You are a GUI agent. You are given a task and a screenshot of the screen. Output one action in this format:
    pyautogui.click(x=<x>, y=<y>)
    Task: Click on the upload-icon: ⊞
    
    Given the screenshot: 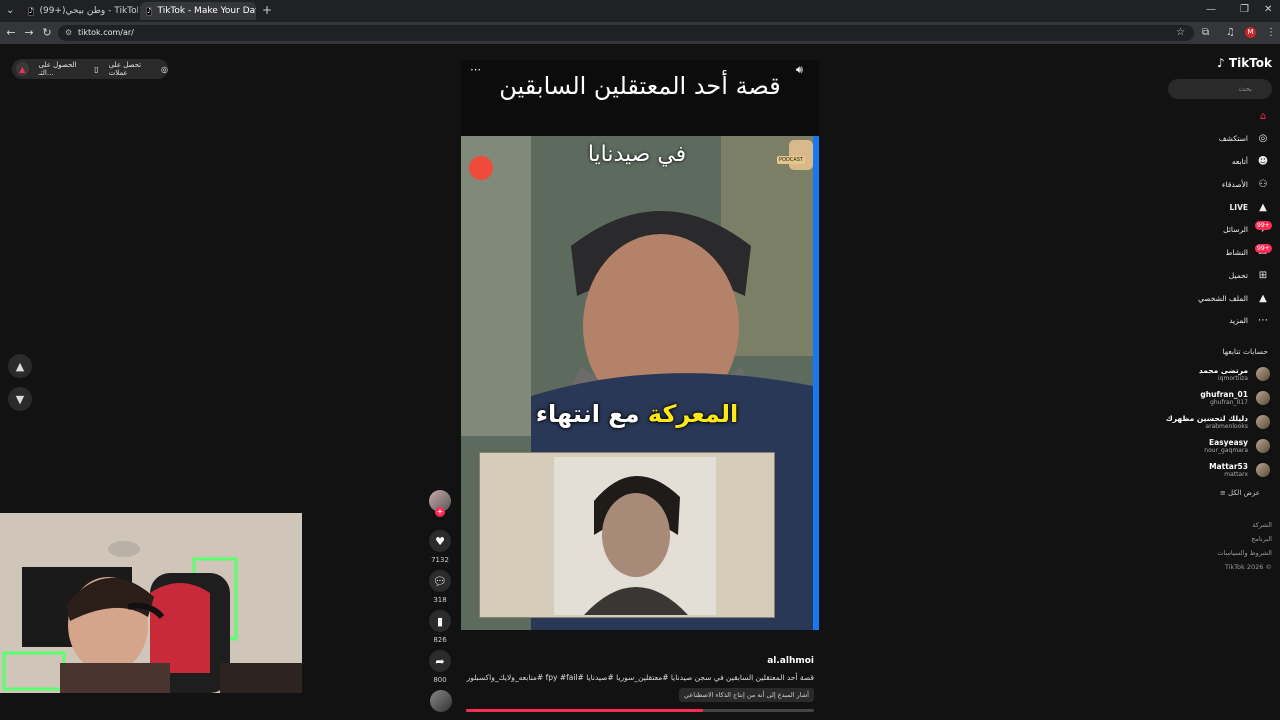 What is the action you would take?
    pyautogui.click(x=1263, y=275)
    